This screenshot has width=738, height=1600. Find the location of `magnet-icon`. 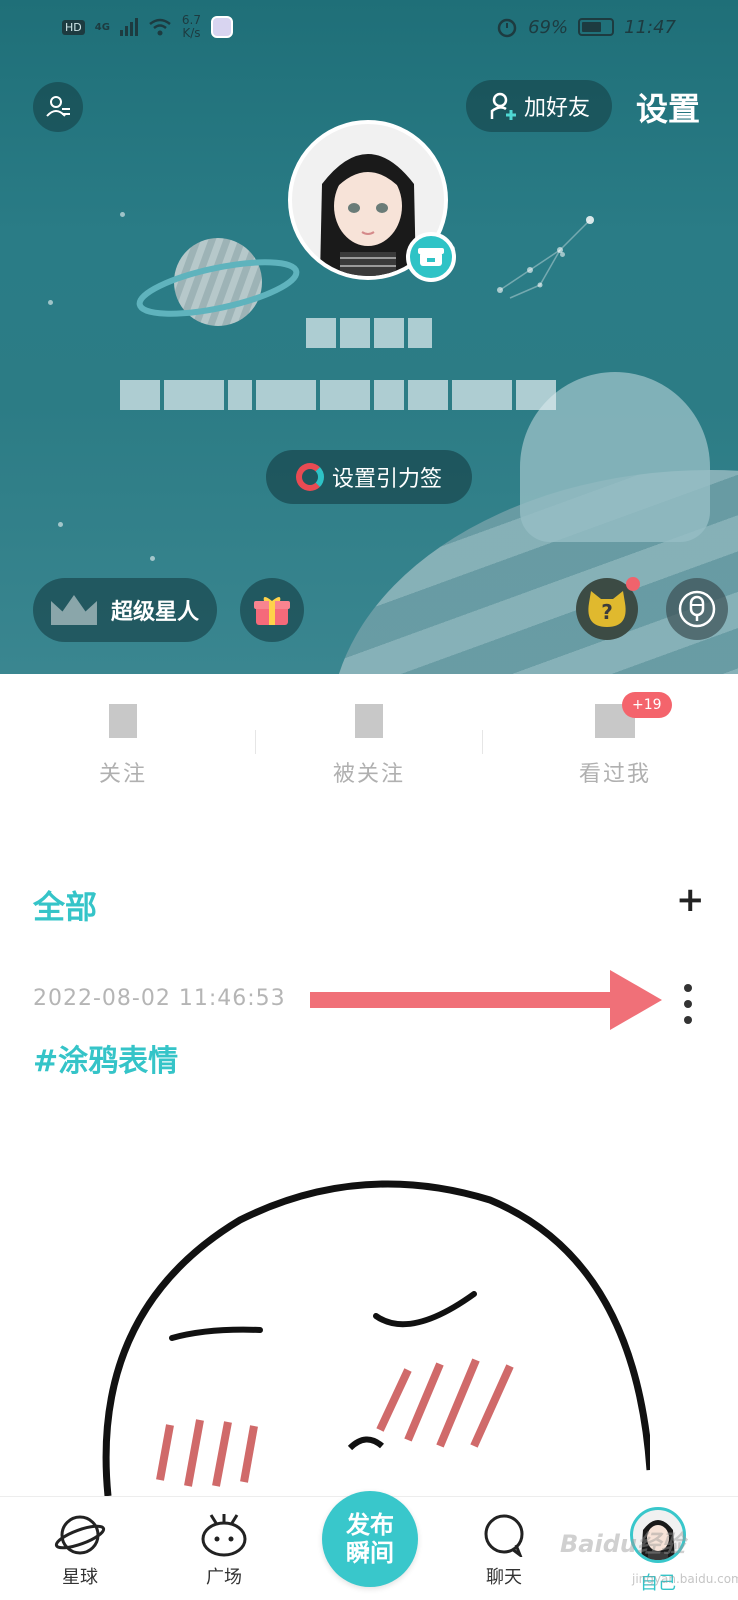

magnet-icon is located at coordinates (309, 477).